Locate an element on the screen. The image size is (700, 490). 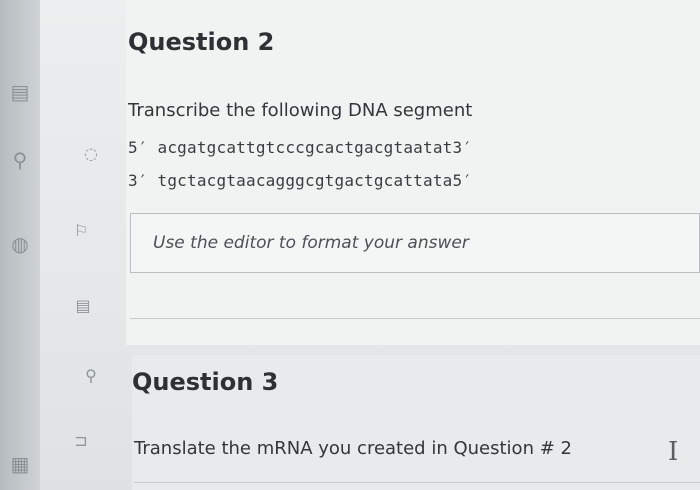
circle-icon: ◌ is located at coordinates (91, 154).